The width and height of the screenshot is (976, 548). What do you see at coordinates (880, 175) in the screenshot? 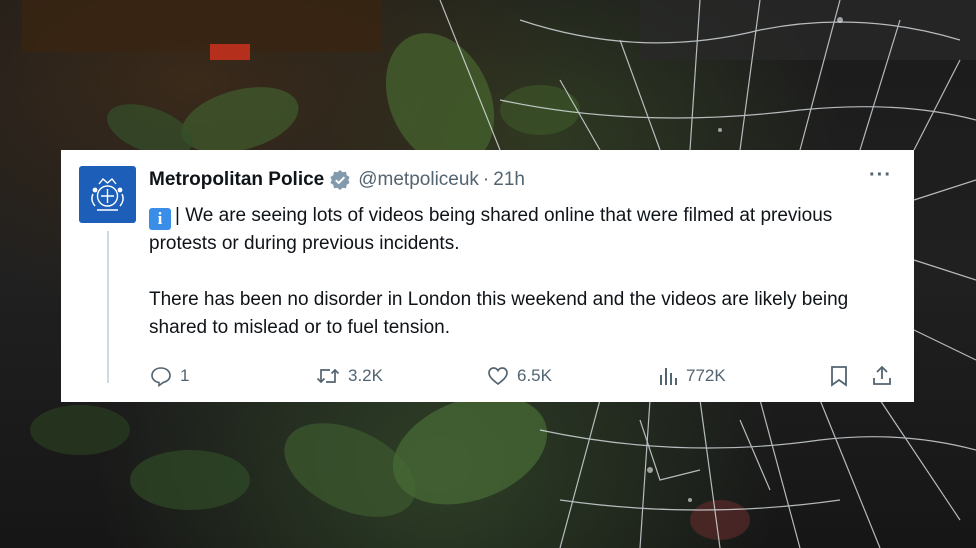
I see `more-options-button: ···` at bounding box center [880, 175].